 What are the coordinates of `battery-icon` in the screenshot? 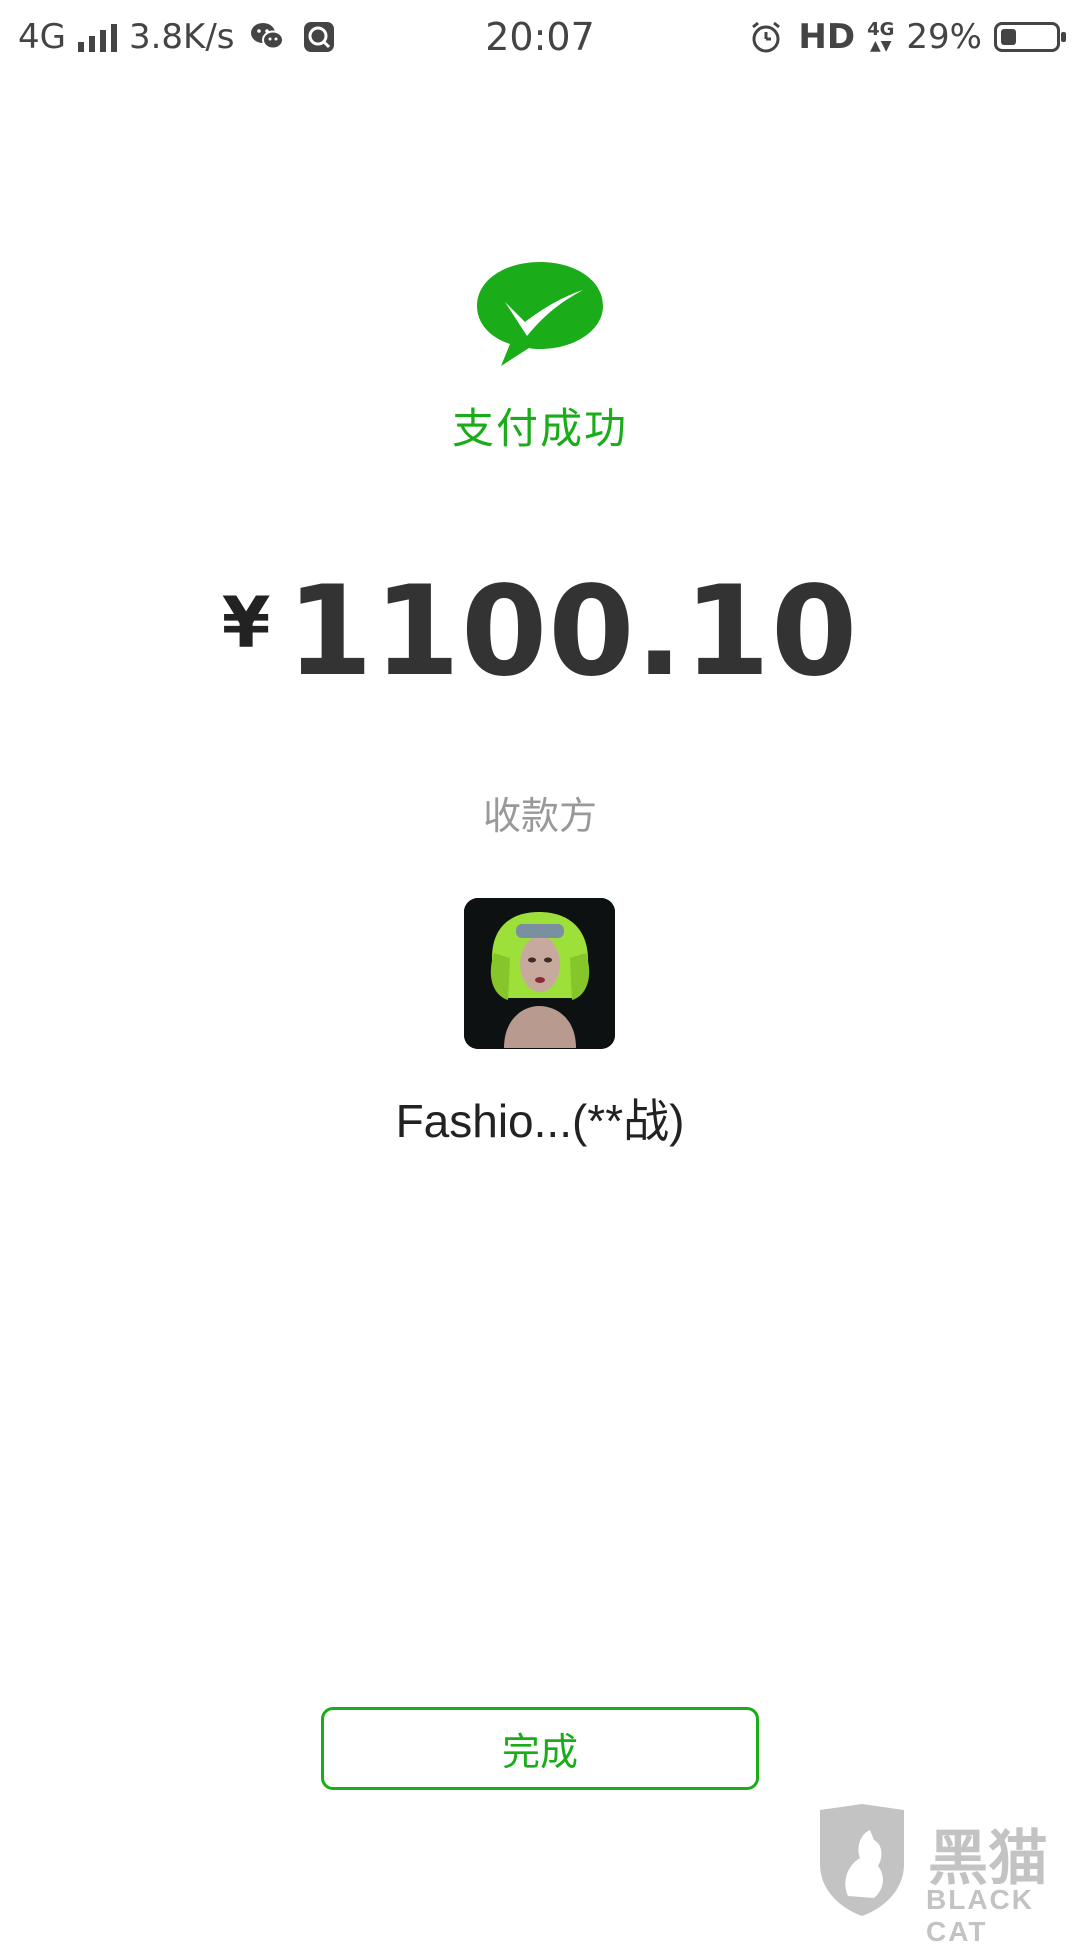 It's located at (1030, 37).